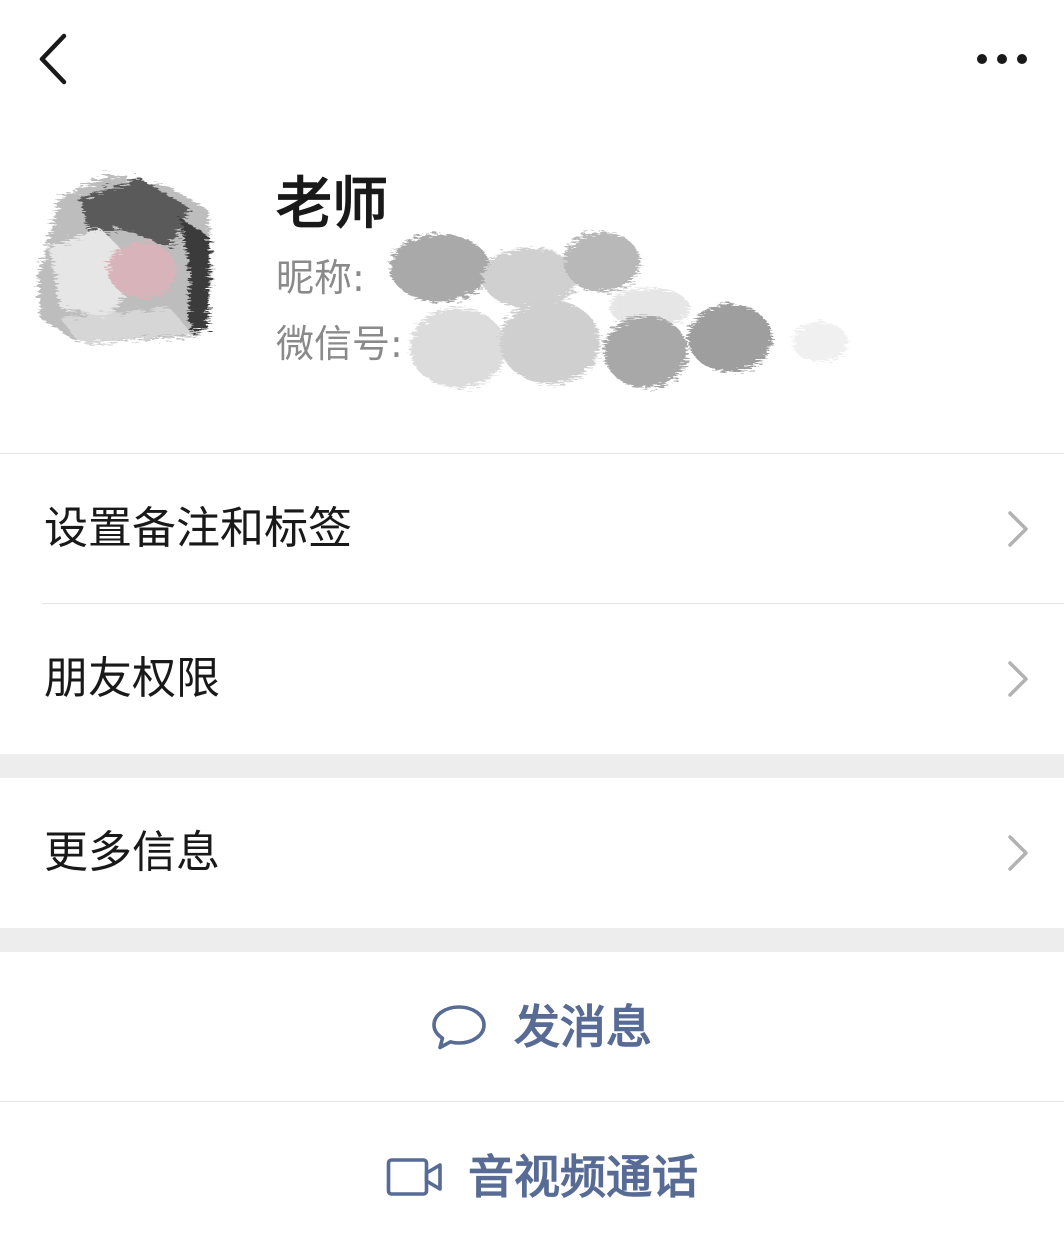 The image size is (1064, 1244). Describe the element at coordinates (583, 1177) in the screenshot. I see `av-call-label: 音视频通话` at that location.